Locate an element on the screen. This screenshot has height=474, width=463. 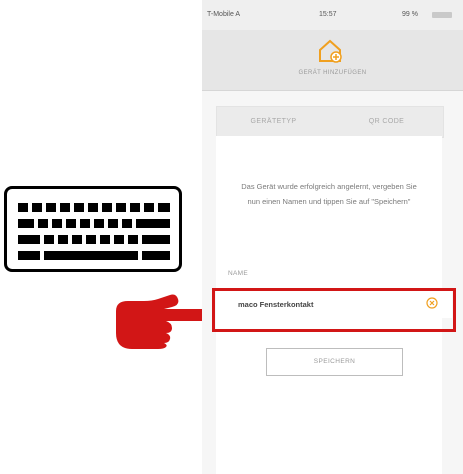
clock: 15:57 is located at coordinates (328, 14).